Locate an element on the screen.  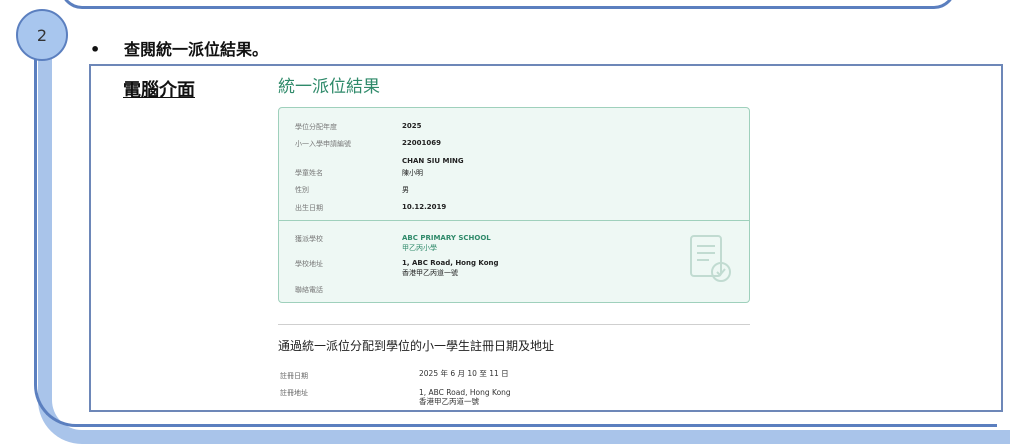
student-name-en: CHAN SIU MING is located at coordinates (433, 161).